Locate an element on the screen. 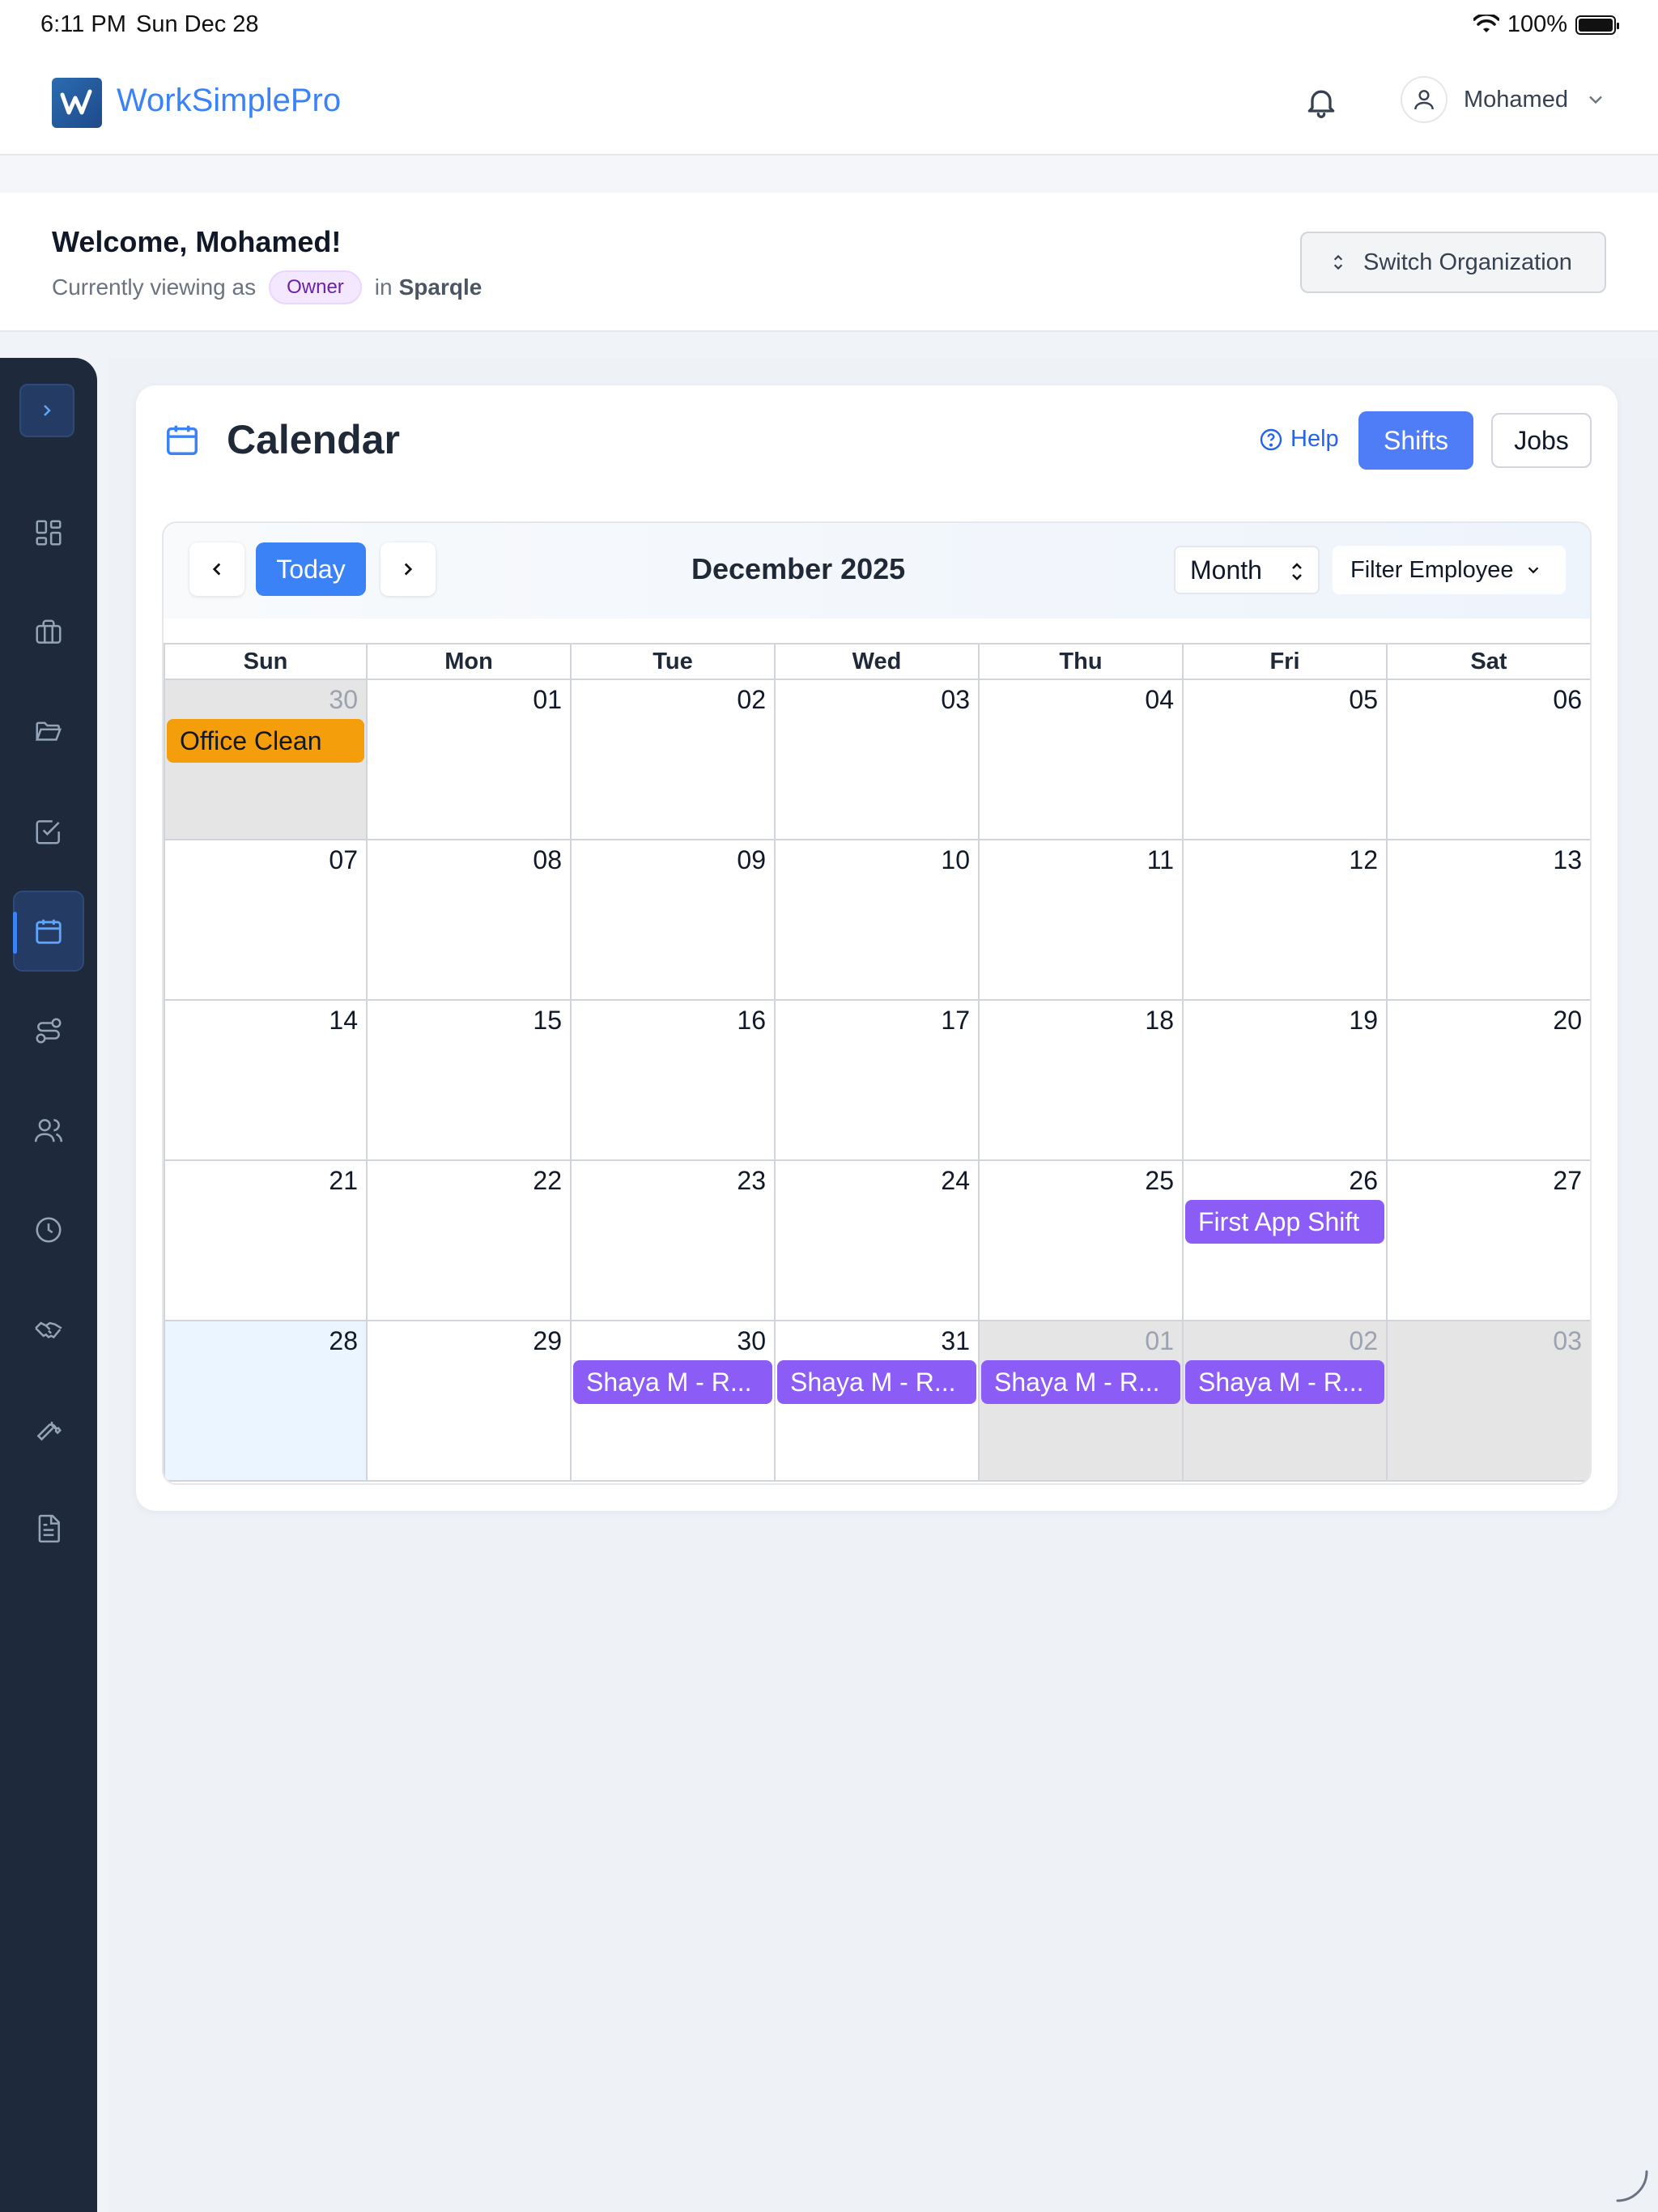  calendar-event: First App Shift is located at coordinates (1284, 1222).